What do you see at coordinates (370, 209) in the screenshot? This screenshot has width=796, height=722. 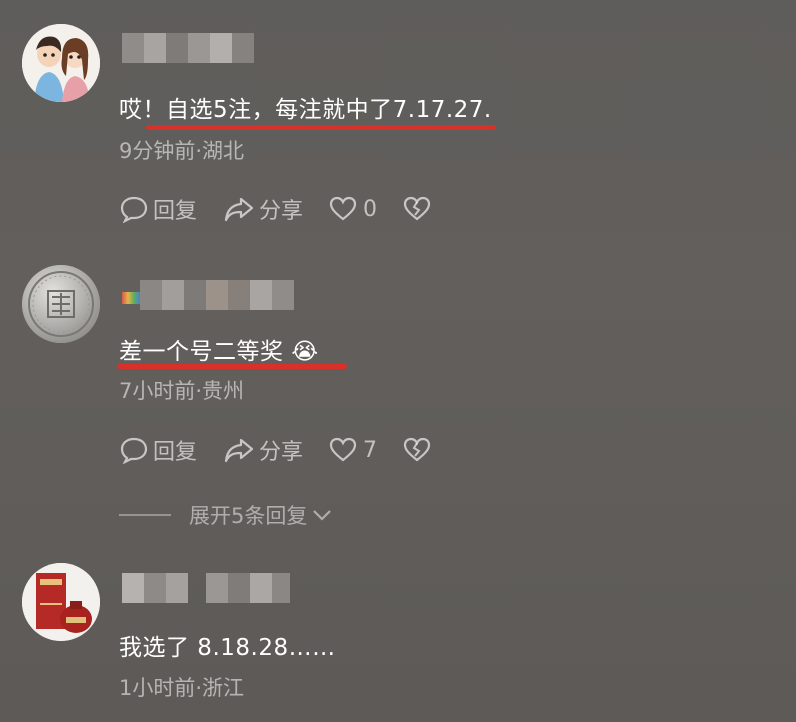 I see `like-count: 0` at bounding box center [370, 209].